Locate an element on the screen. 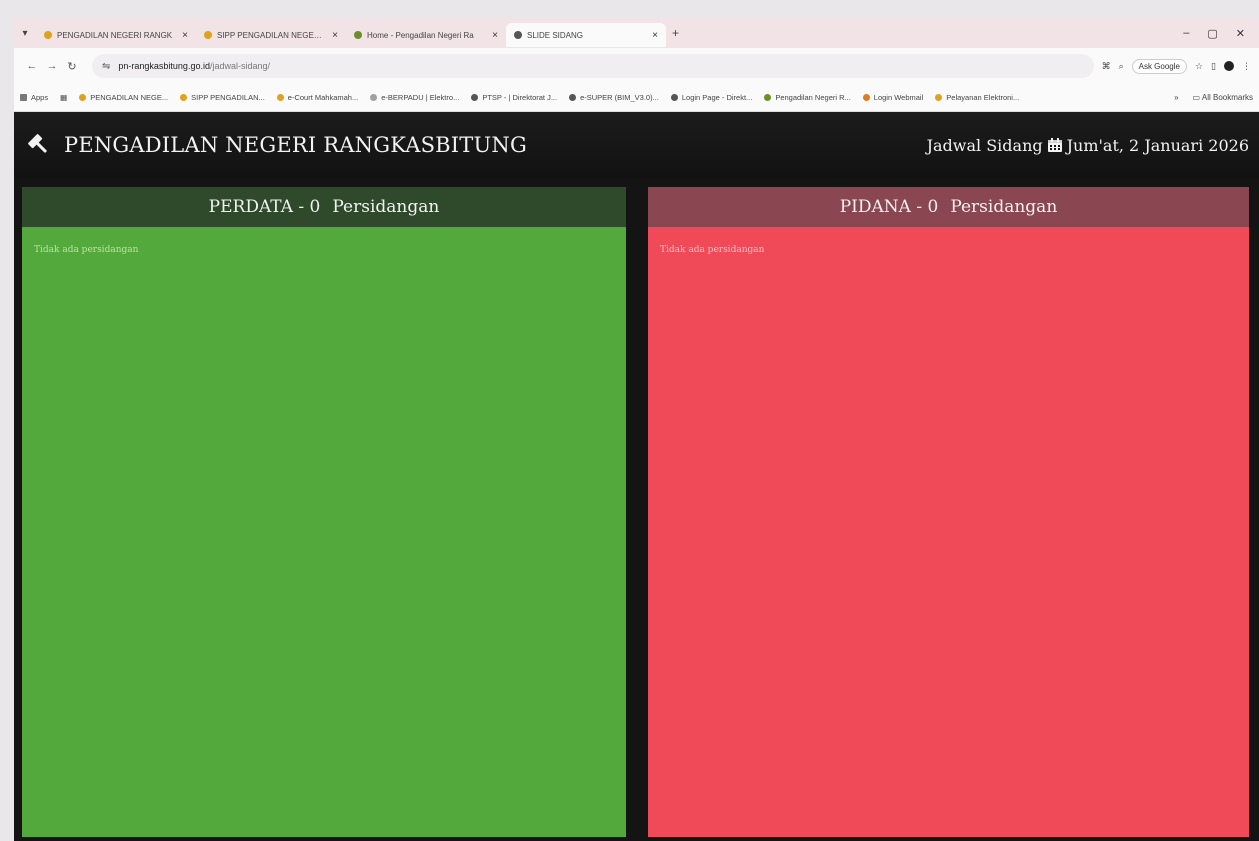 This screenshot has height=841, width=1259. browser-tab: PENGADILAN NEGERI RANGK × is located at coordinates (116, 35).